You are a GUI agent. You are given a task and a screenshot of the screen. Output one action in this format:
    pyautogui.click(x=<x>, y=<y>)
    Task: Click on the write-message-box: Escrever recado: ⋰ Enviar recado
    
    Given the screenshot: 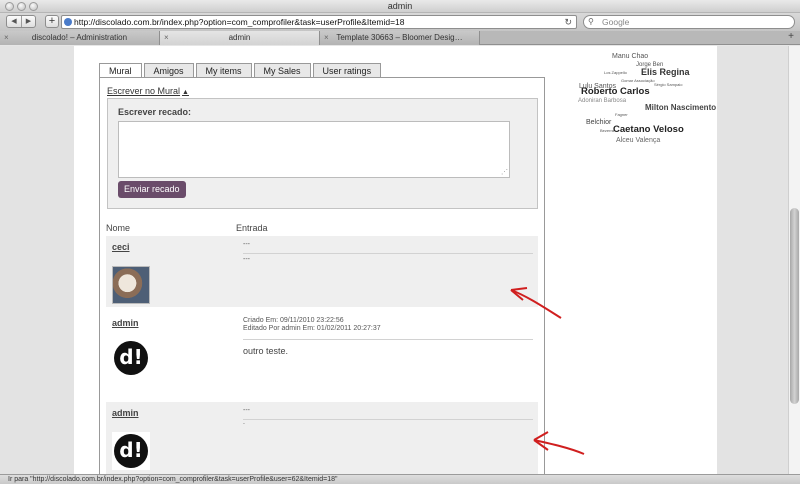 What is the action you would take?
    pyautogui.click(x=322, y=153)
    